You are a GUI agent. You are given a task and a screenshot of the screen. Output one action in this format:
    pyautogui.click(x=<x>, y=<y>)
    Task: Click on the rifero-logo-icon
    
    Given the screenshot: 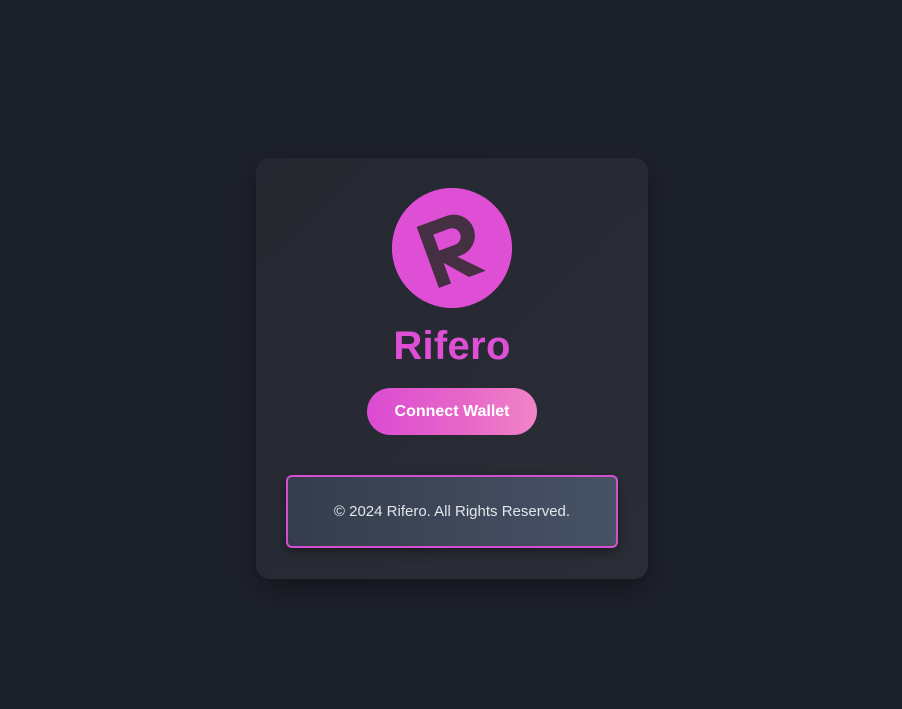 What is the action you would take?
    pyautogui.click(x=452, y=248)
    